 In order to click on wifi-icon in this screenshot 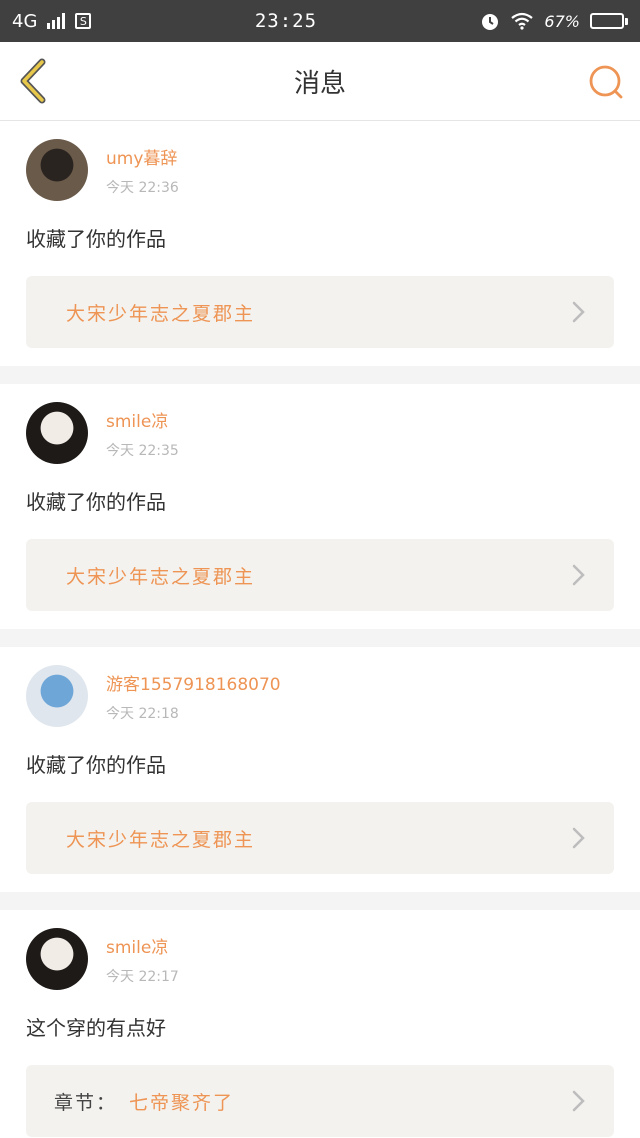, I will do `click(522, 21)`.